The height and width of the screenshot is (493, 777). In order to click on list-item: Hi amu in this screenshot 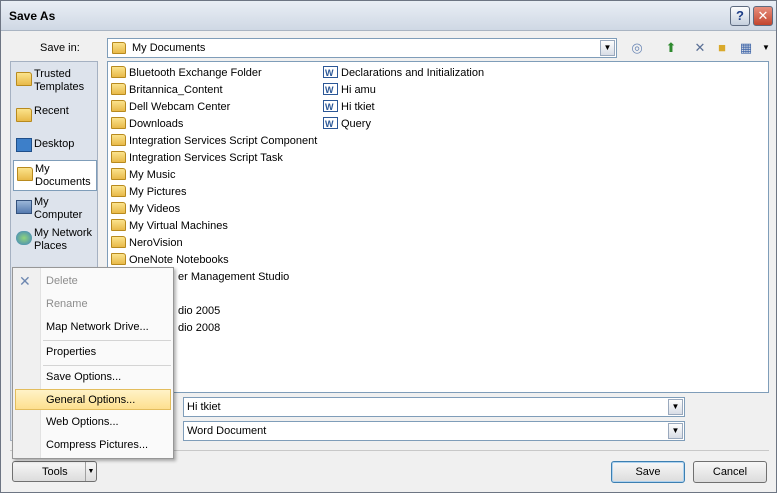, I will do `click(349, 90)`.